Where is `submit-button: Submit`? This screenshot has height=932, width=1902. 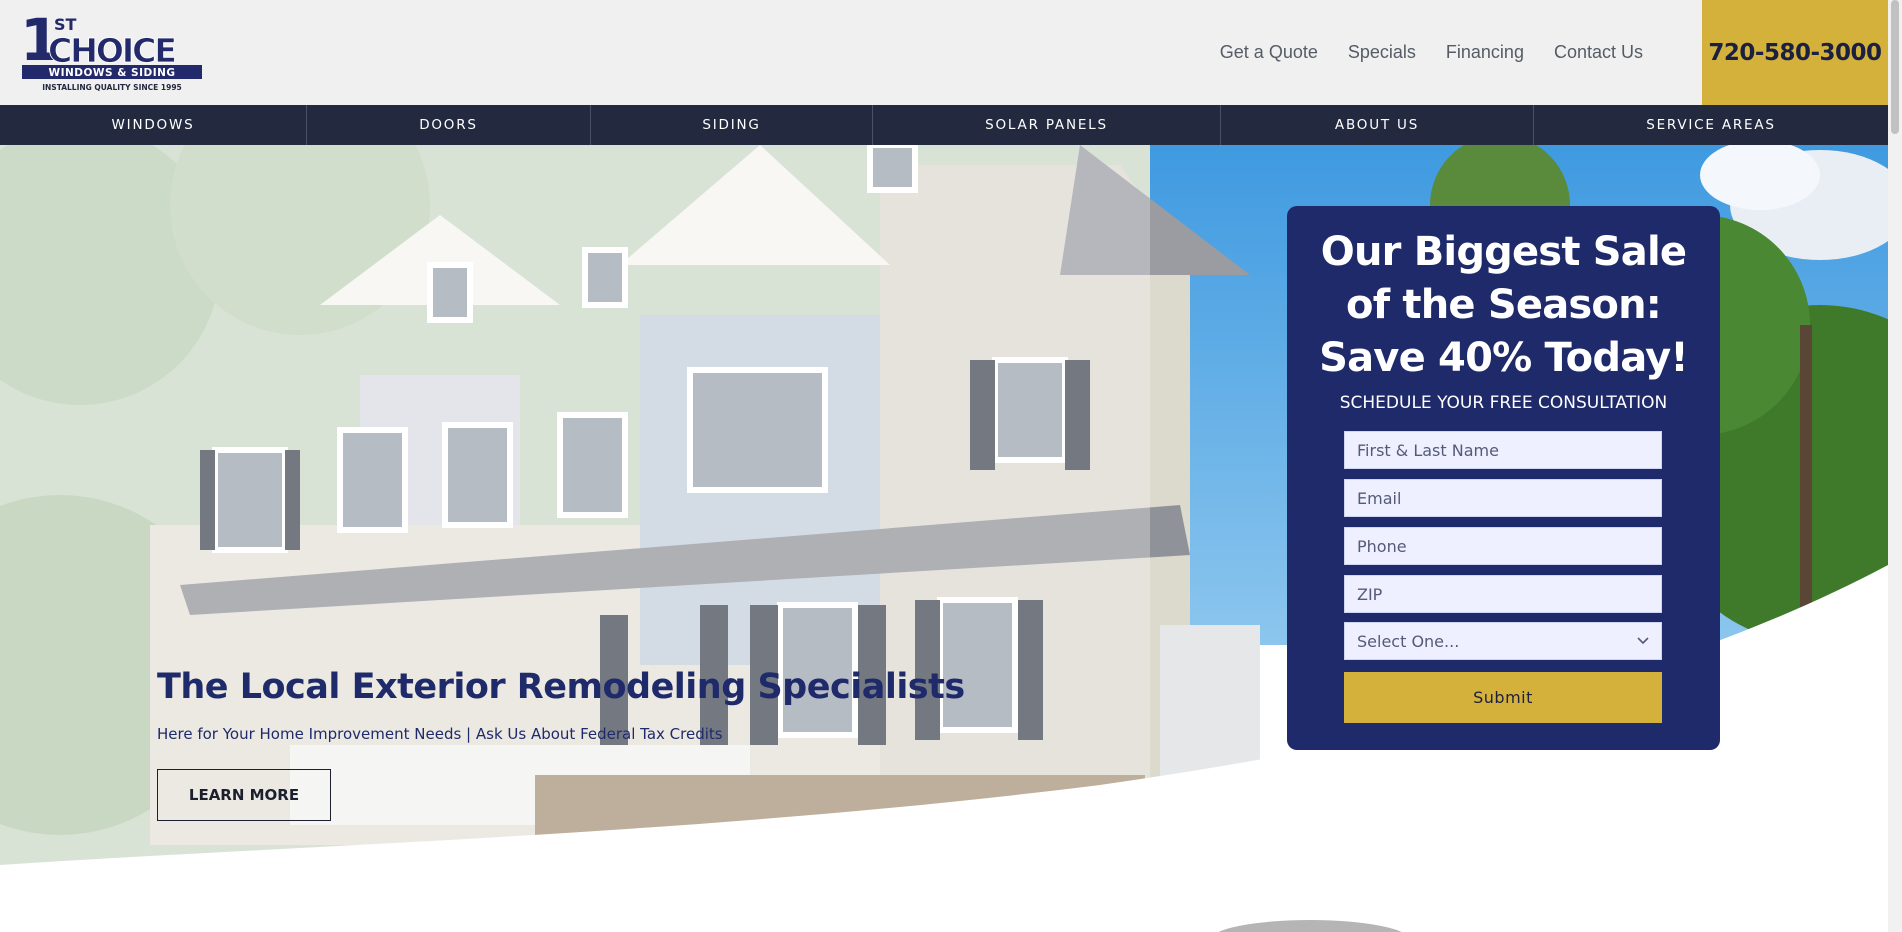 submit-button: Submit is located at coordinates (1503, 697).